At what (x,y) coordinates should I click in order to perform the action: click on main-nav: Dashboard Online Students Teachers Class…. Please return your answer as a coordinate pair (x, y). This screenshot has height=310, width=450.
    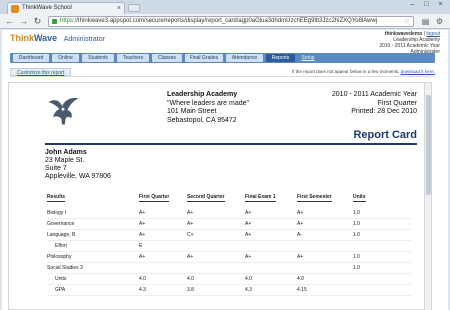
    Looking at the image, I should click on (222, 58).